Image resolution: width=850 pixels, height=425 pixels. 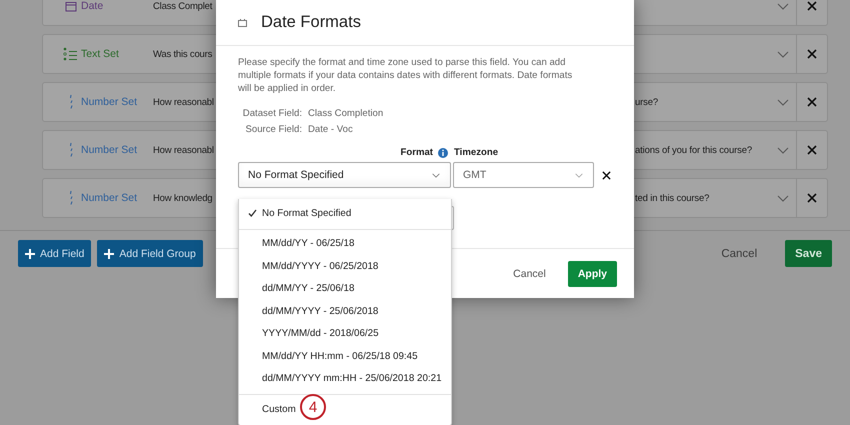 What do you see at coordinates (672, 198) in the screenshot?
I see `question-text: ted in this course?` at bounding box center [672, 198].